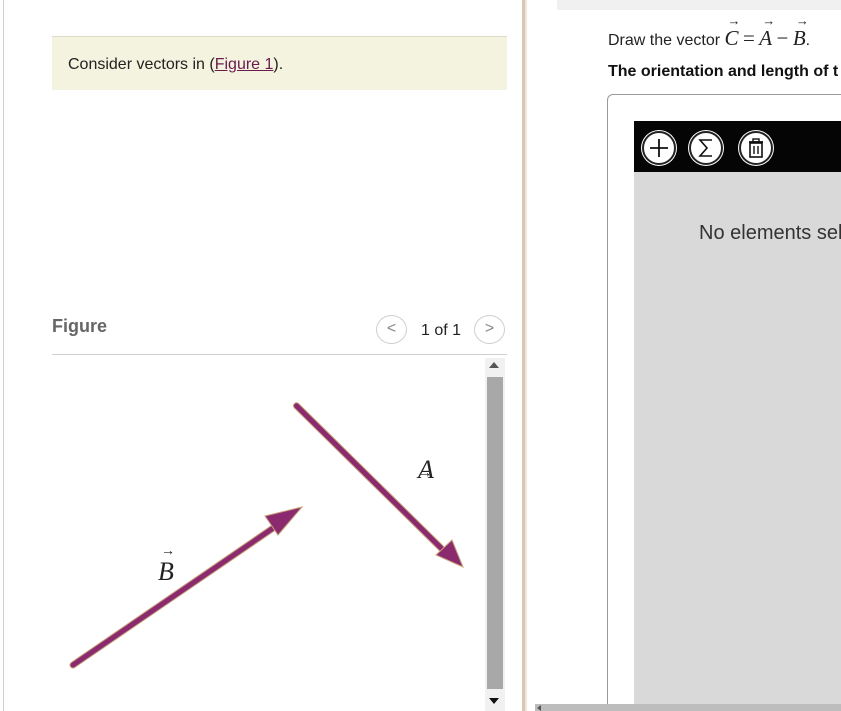 The height and width of the screenshot is (711, 841). I want to click on sigma-icon, so click(705, 148).